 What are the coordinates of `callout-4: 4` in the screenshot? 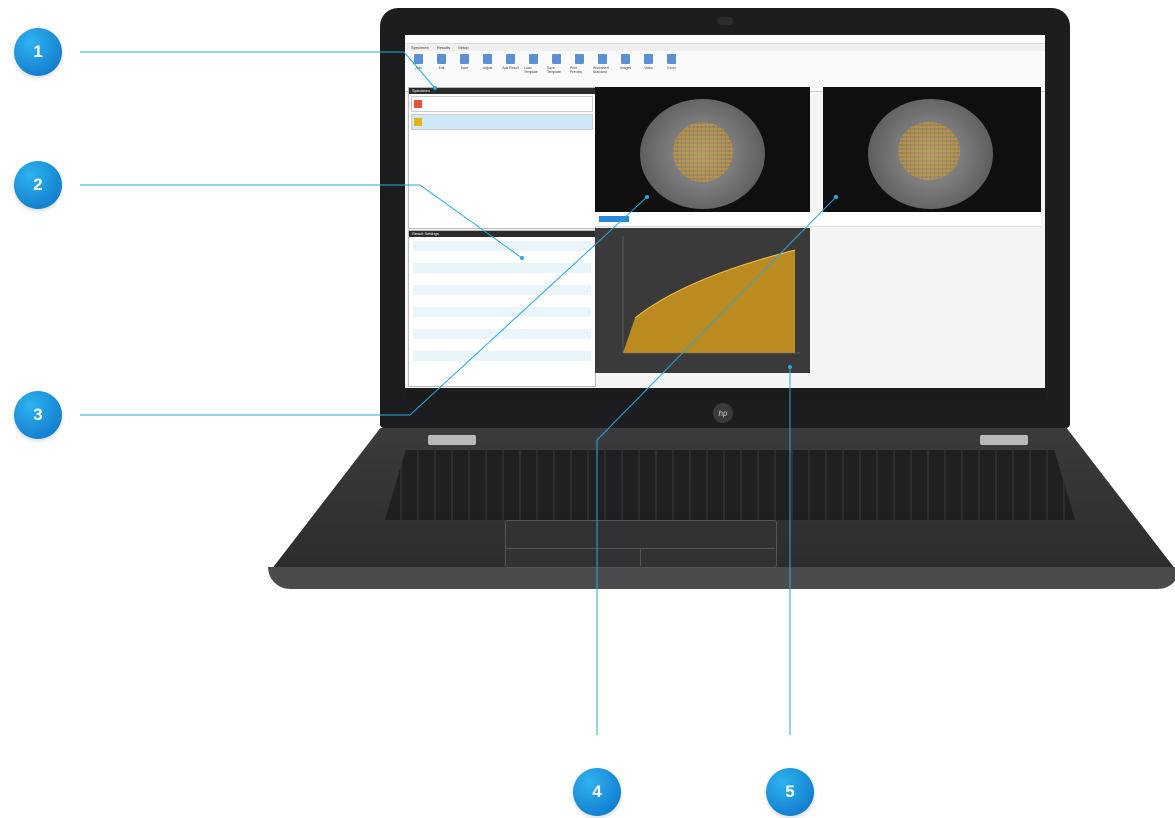 It's located at (597, 792).